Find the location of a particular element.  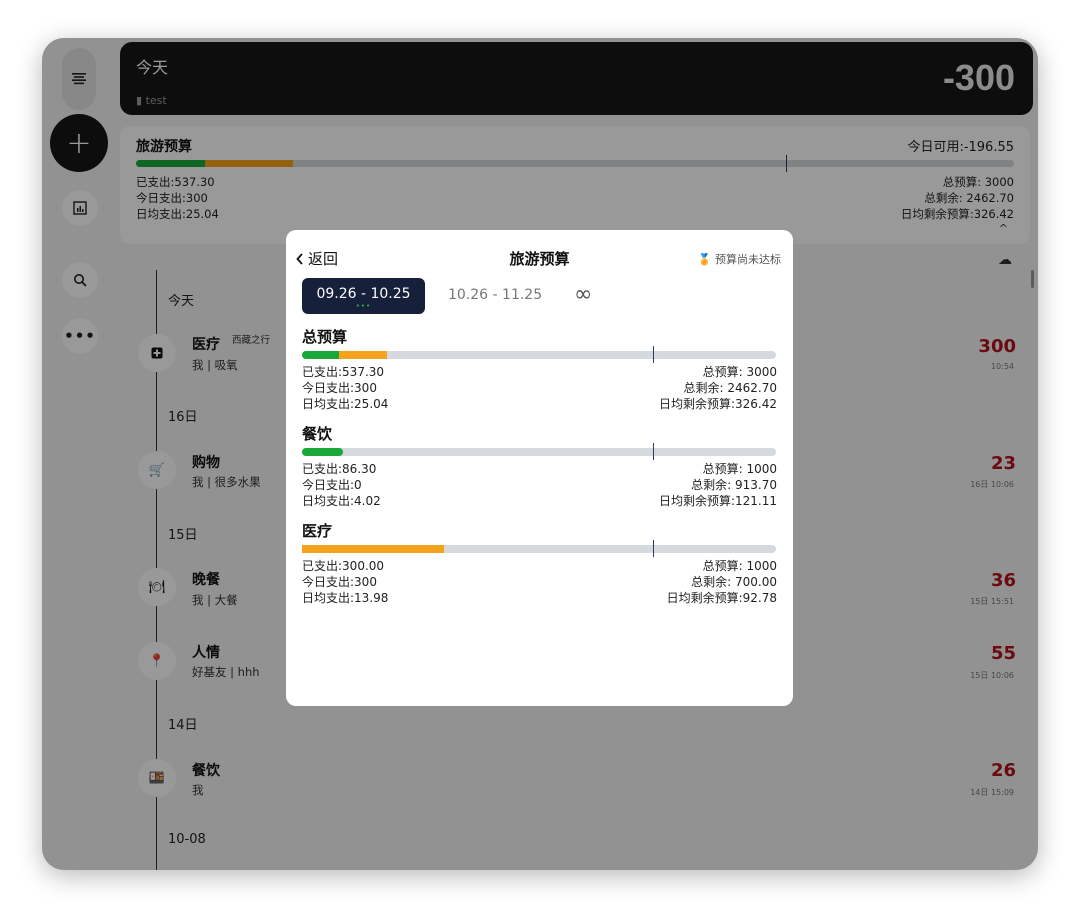

section-stats-right: 总预算: 1000 总剩余: 913.70 日均剩余预算:121.11 is located at coordinates (718, 485).